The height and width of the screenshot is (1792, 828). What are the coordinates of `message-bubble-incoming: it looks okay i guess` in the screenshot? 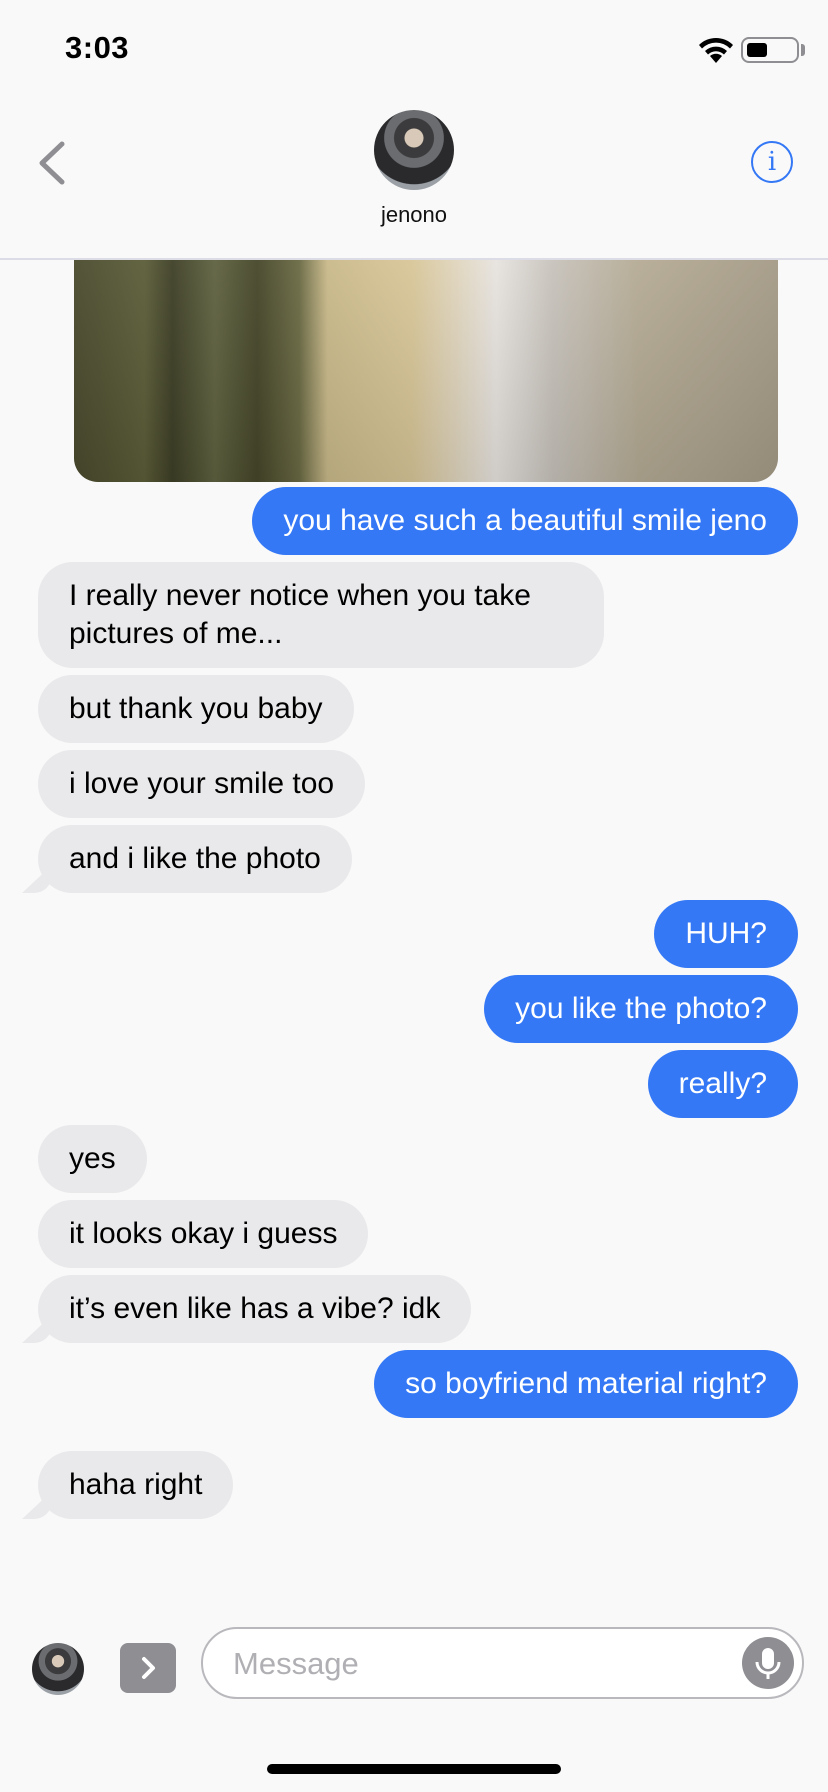 It's located at (203, 1234).